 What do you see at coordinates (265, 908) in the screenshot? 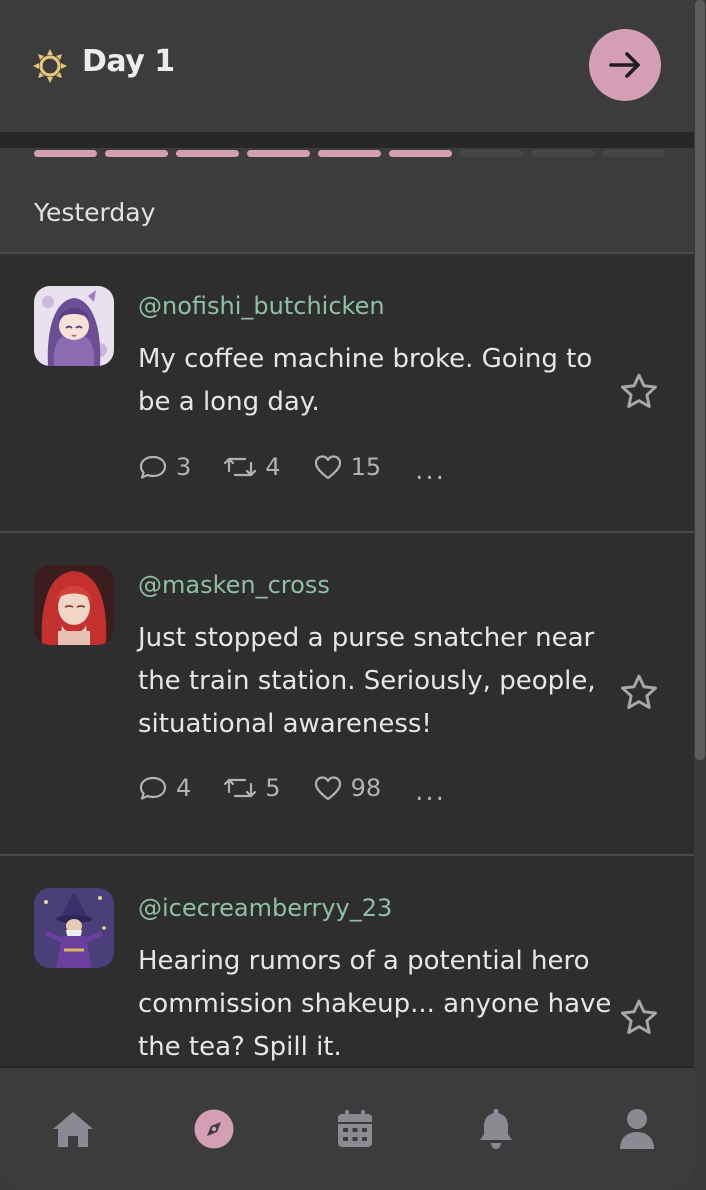
I see `post-handle: @icecreamberryy_23` at bounding box center [265, 908].